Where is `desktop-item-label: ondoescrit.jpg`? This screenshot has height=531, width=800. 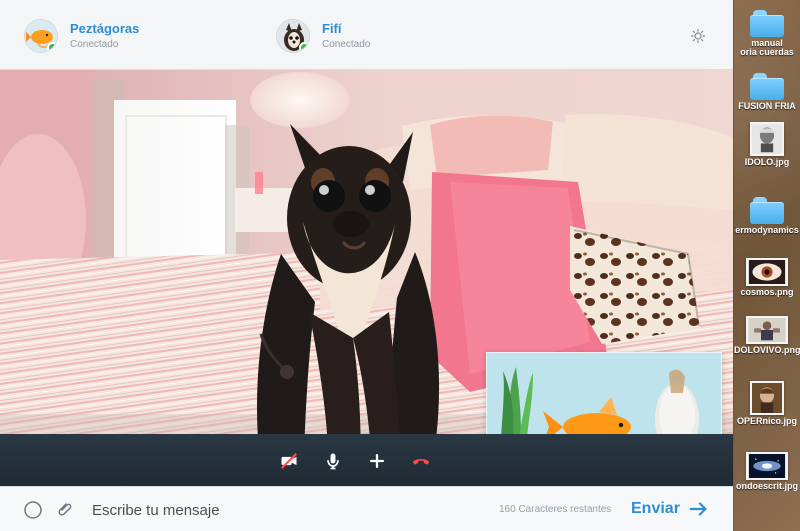
desktop-item-label: ondoescrit.jpg is located at coordinates (766, 486).